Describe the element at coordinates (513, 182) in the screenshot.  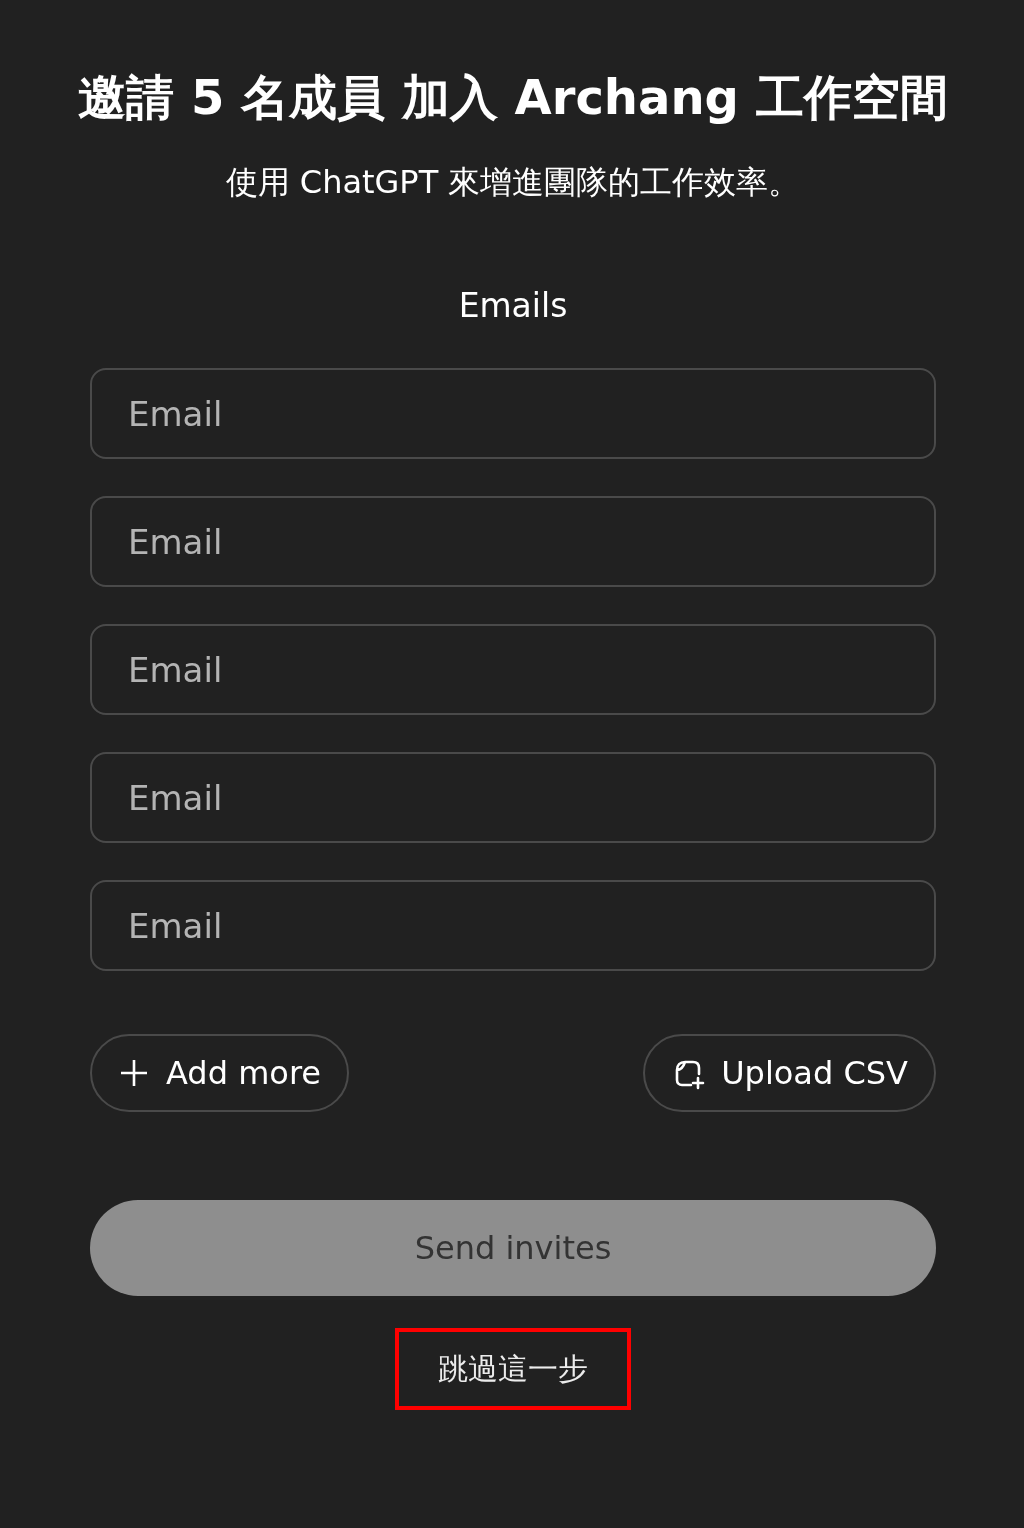
I see `subtitle: 使用 ChatGPT 來增進團隊的工作效率。` at that location.